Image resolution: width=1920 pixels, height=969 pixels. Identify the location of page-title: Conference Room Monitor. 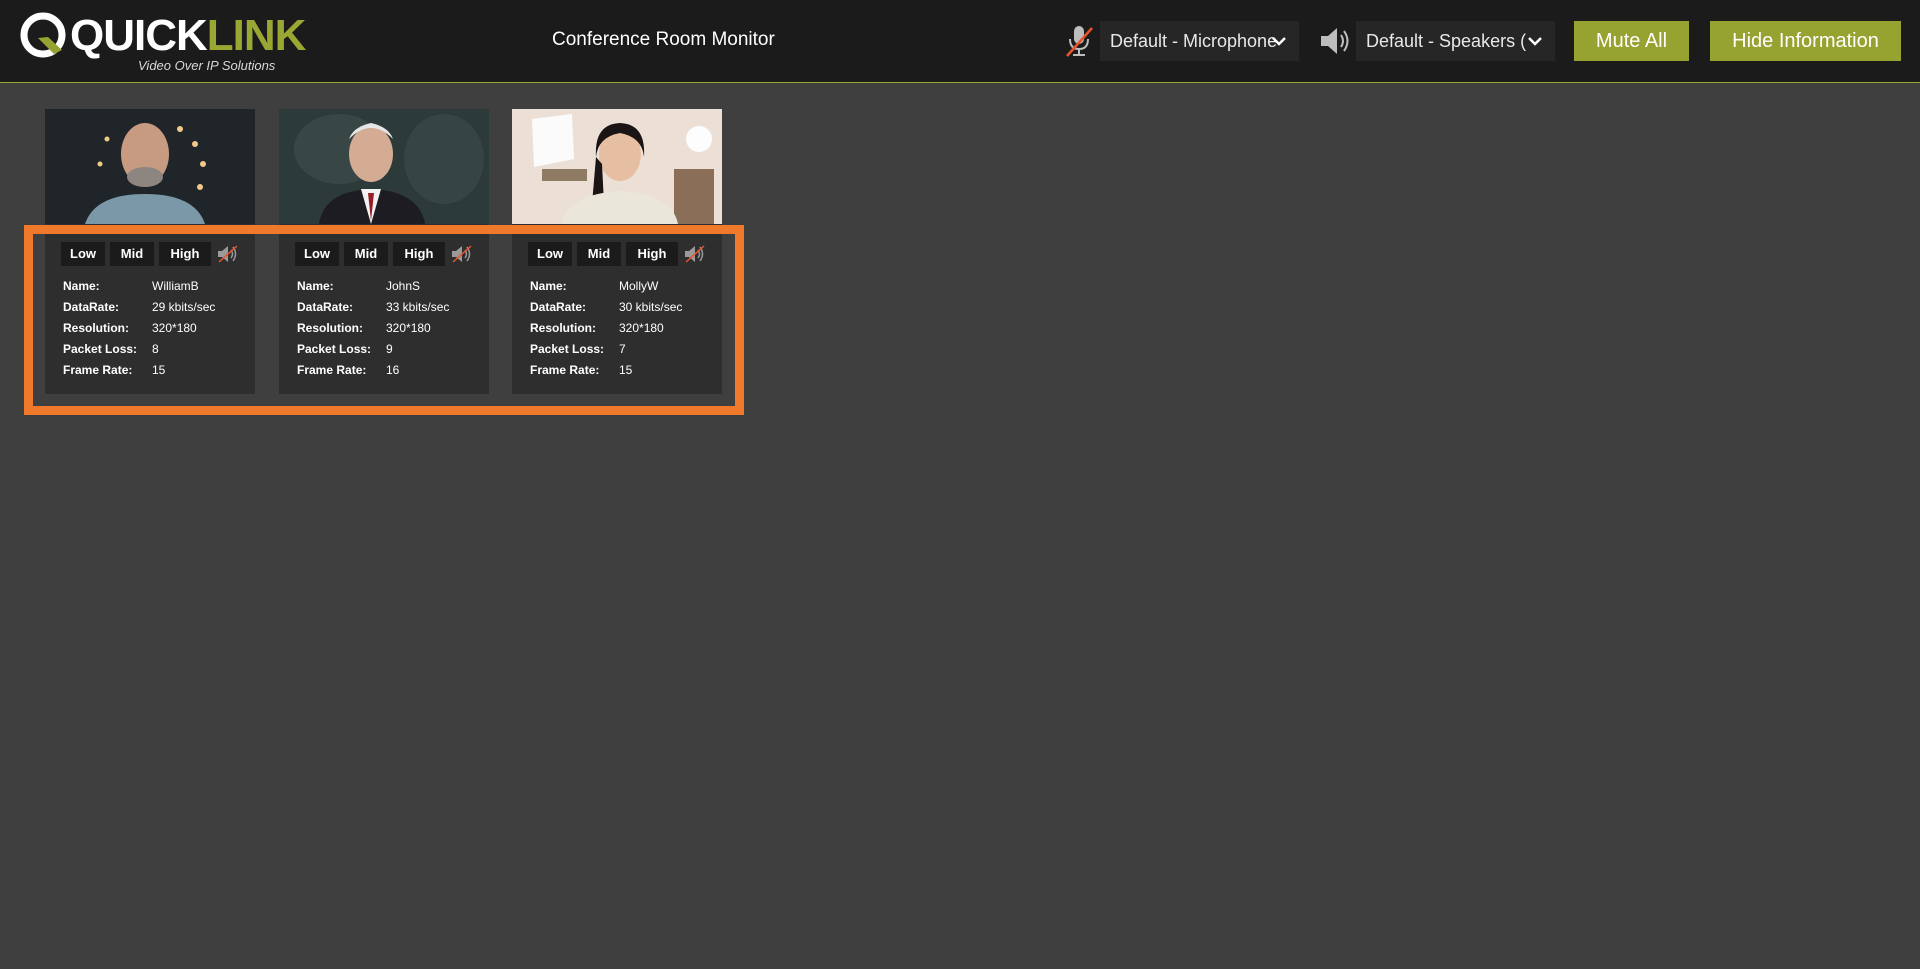
(663, 39).